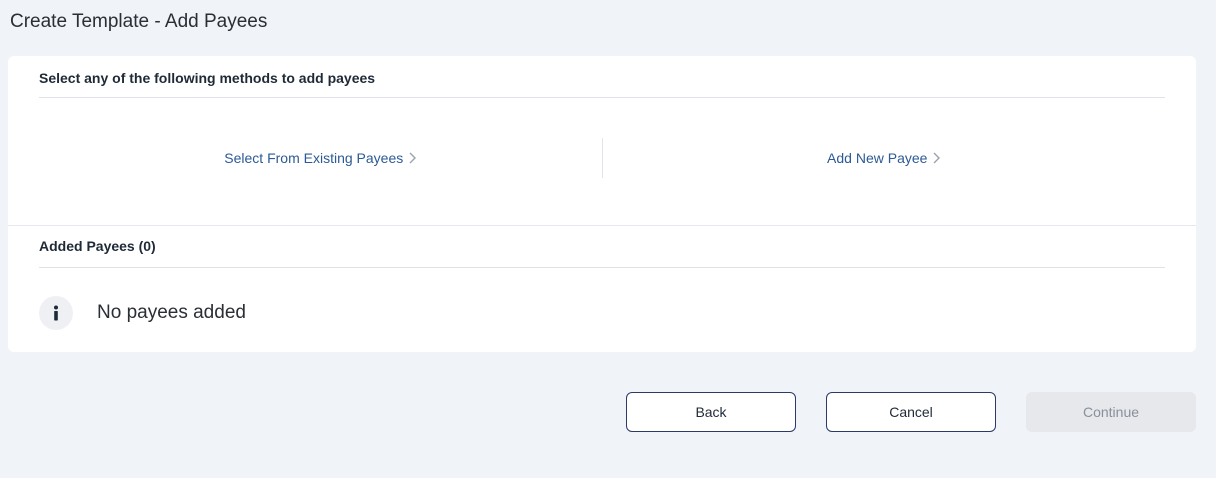  I want to click on cancel-button: Cancel, so click(911, 412).